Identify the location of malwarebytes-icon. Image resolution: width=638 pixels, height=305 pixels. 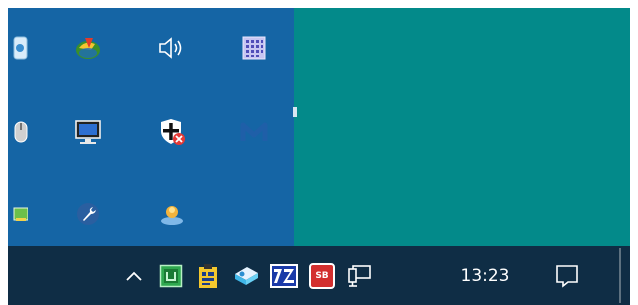
(254, 132).